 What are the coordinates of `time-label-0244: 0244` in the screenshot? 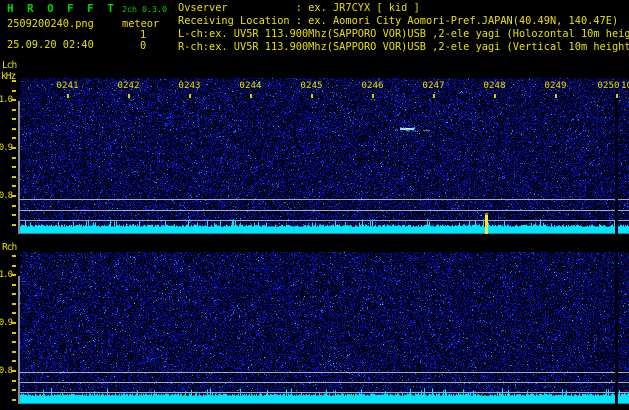 It's located at (250, 85).